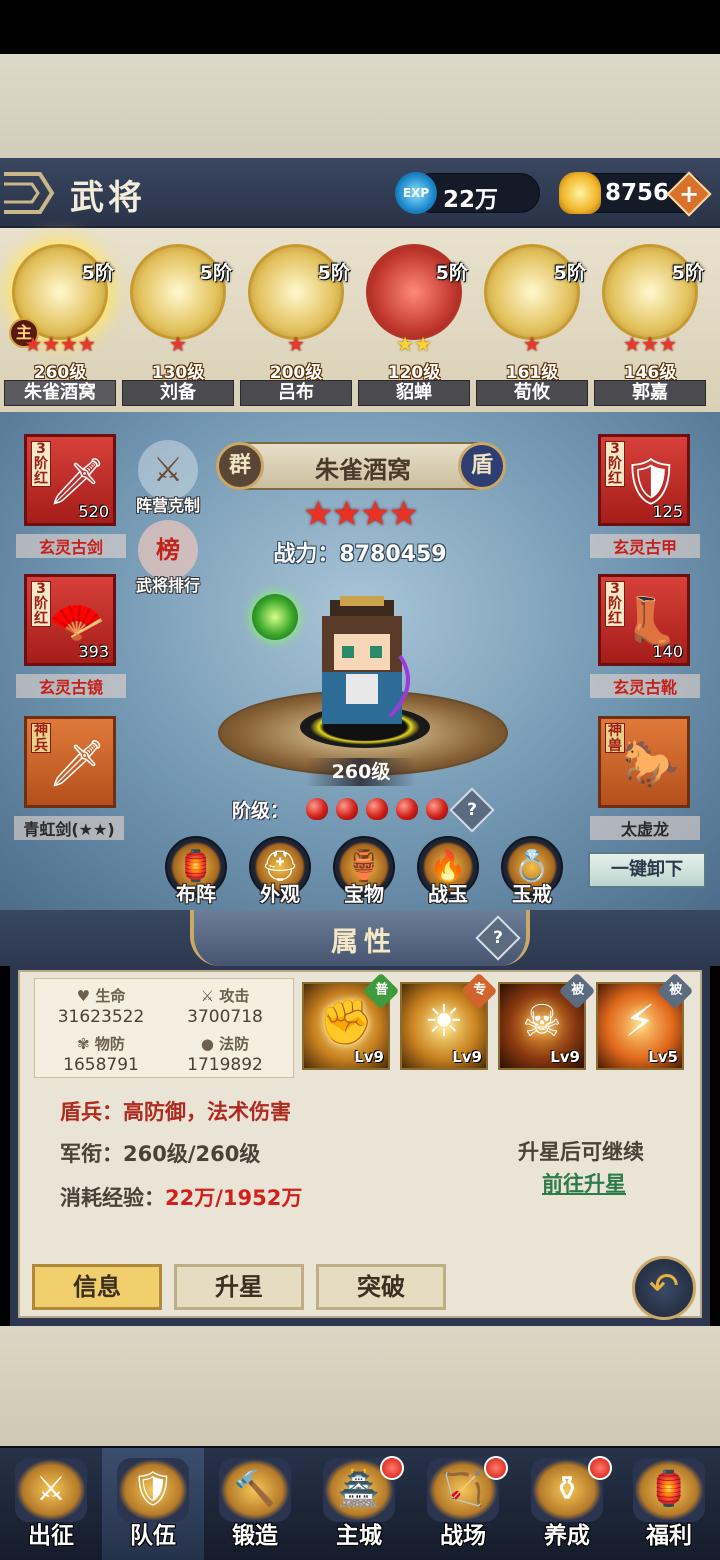  I want to click on equip-slot-mount: 神 兽 🐎, so click(644, 762).